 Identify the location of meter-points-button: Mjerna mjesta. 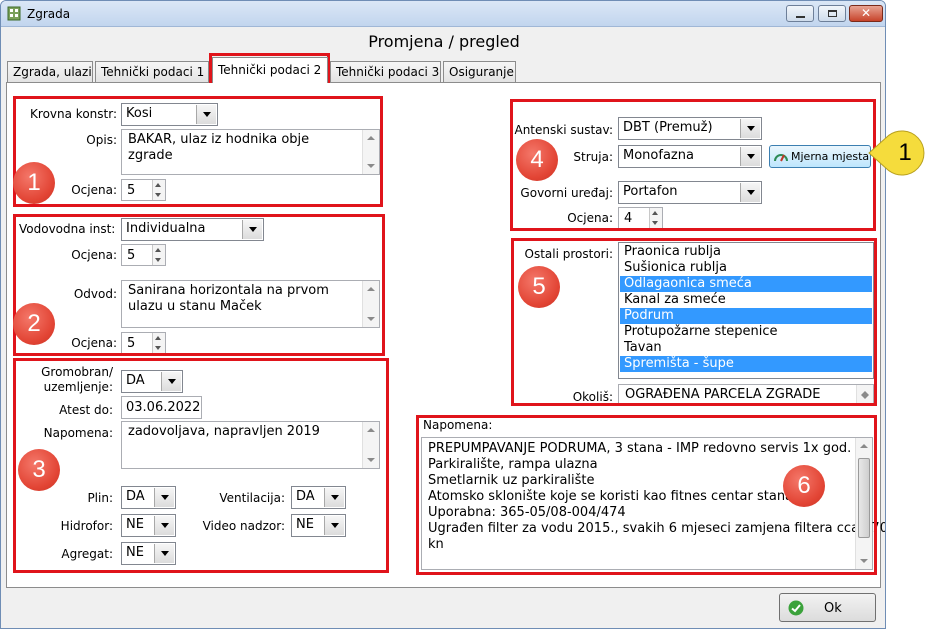
(820, 156).